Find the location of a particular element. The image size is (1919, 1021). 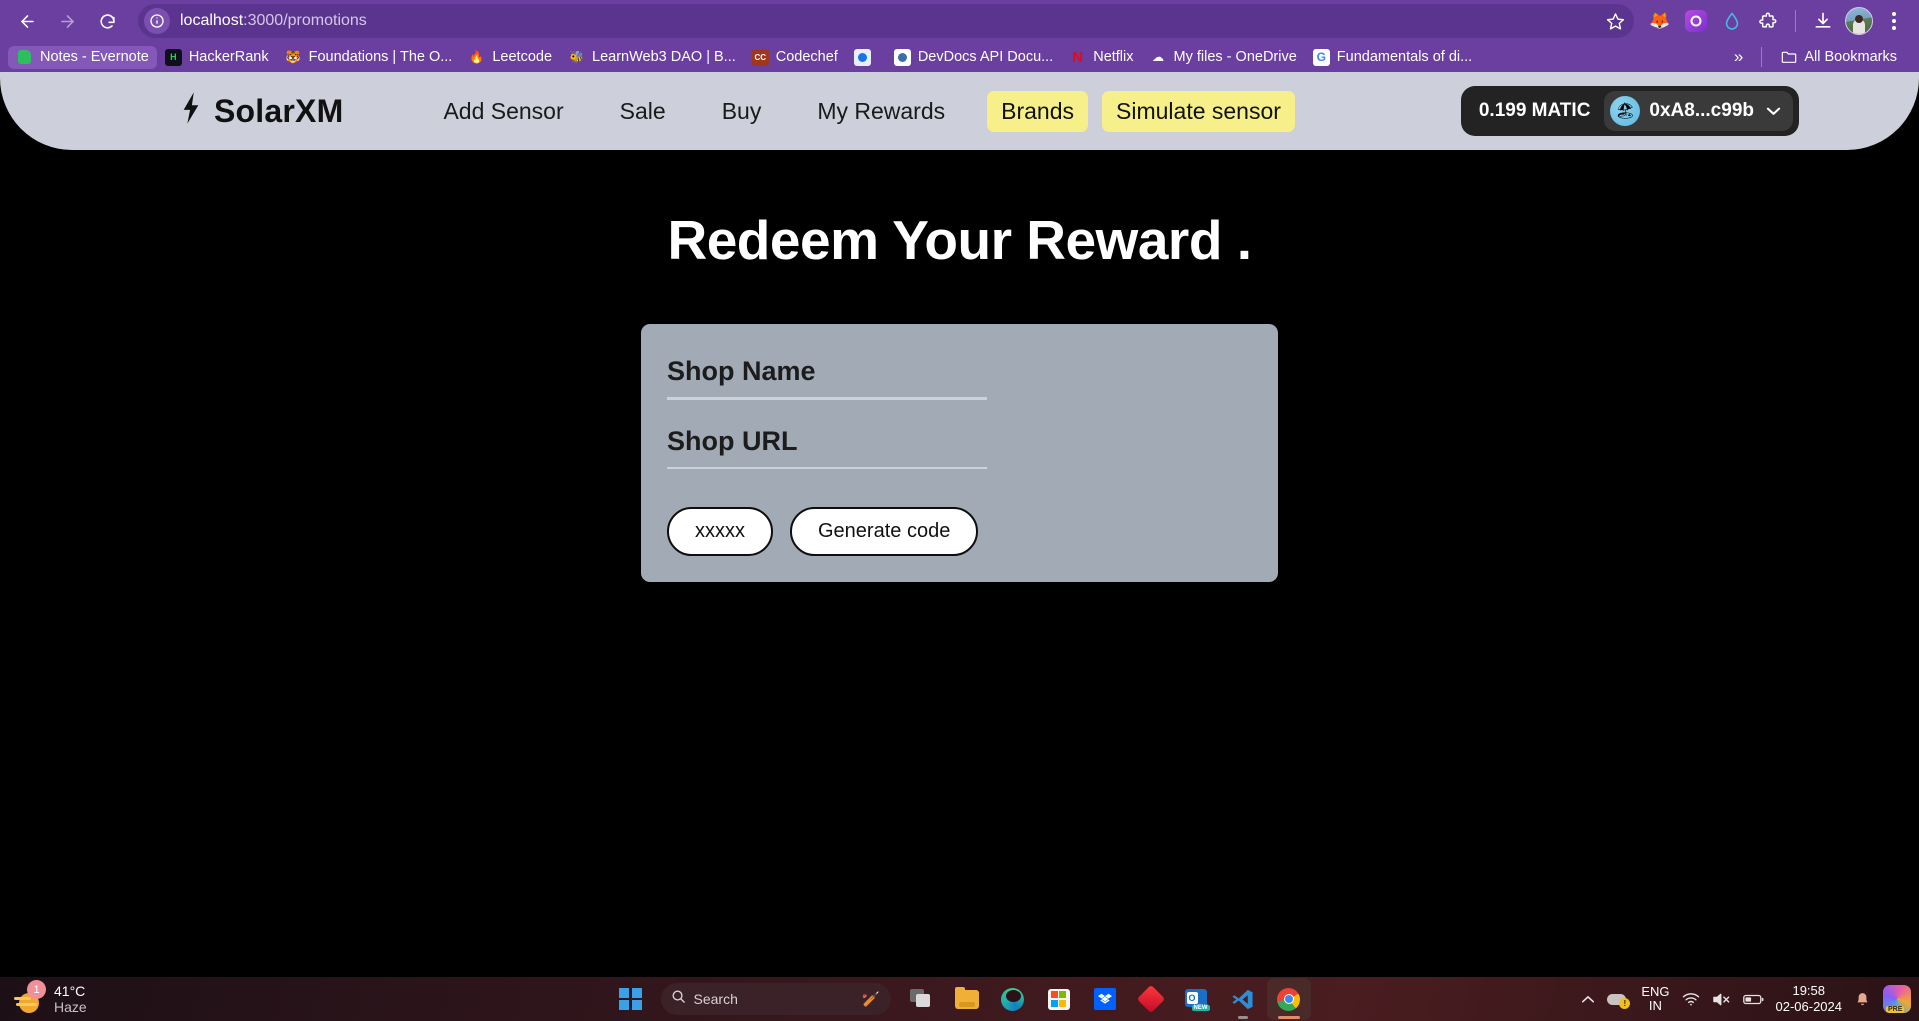

nav-item-my-rewards: My Rewards is located at coordinates (881, 111).